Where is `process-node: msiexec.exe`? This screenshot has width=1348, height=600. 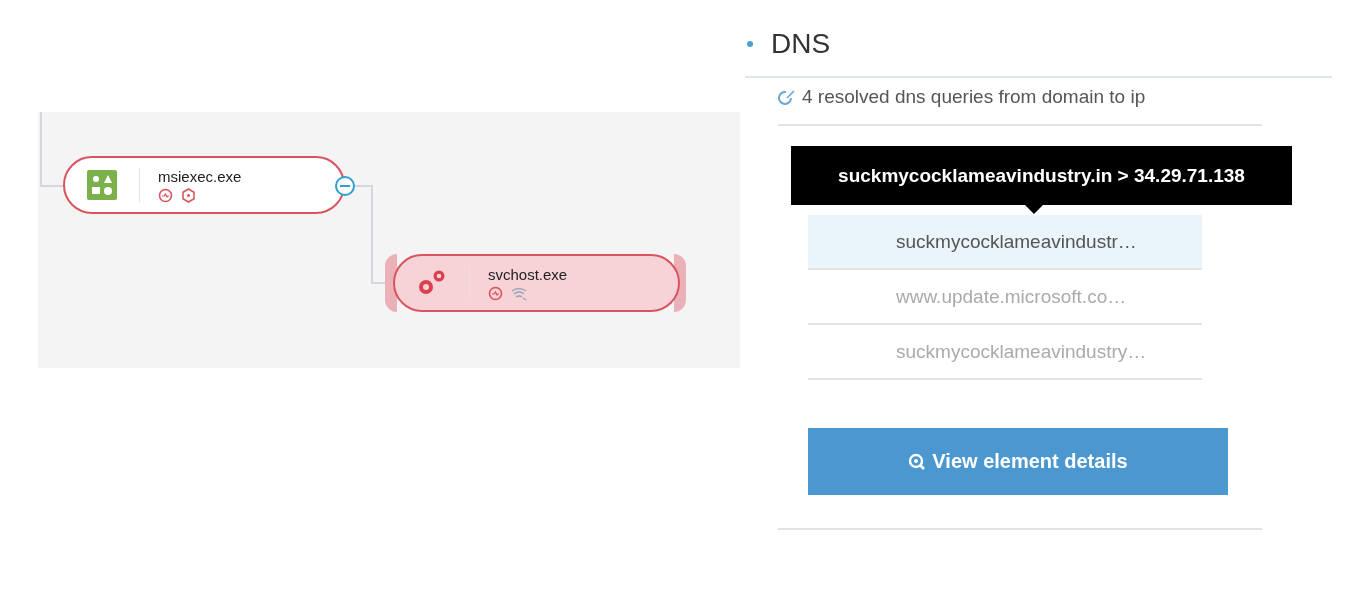
process-node: msiexec.exe is located at coordinates (204, 185).